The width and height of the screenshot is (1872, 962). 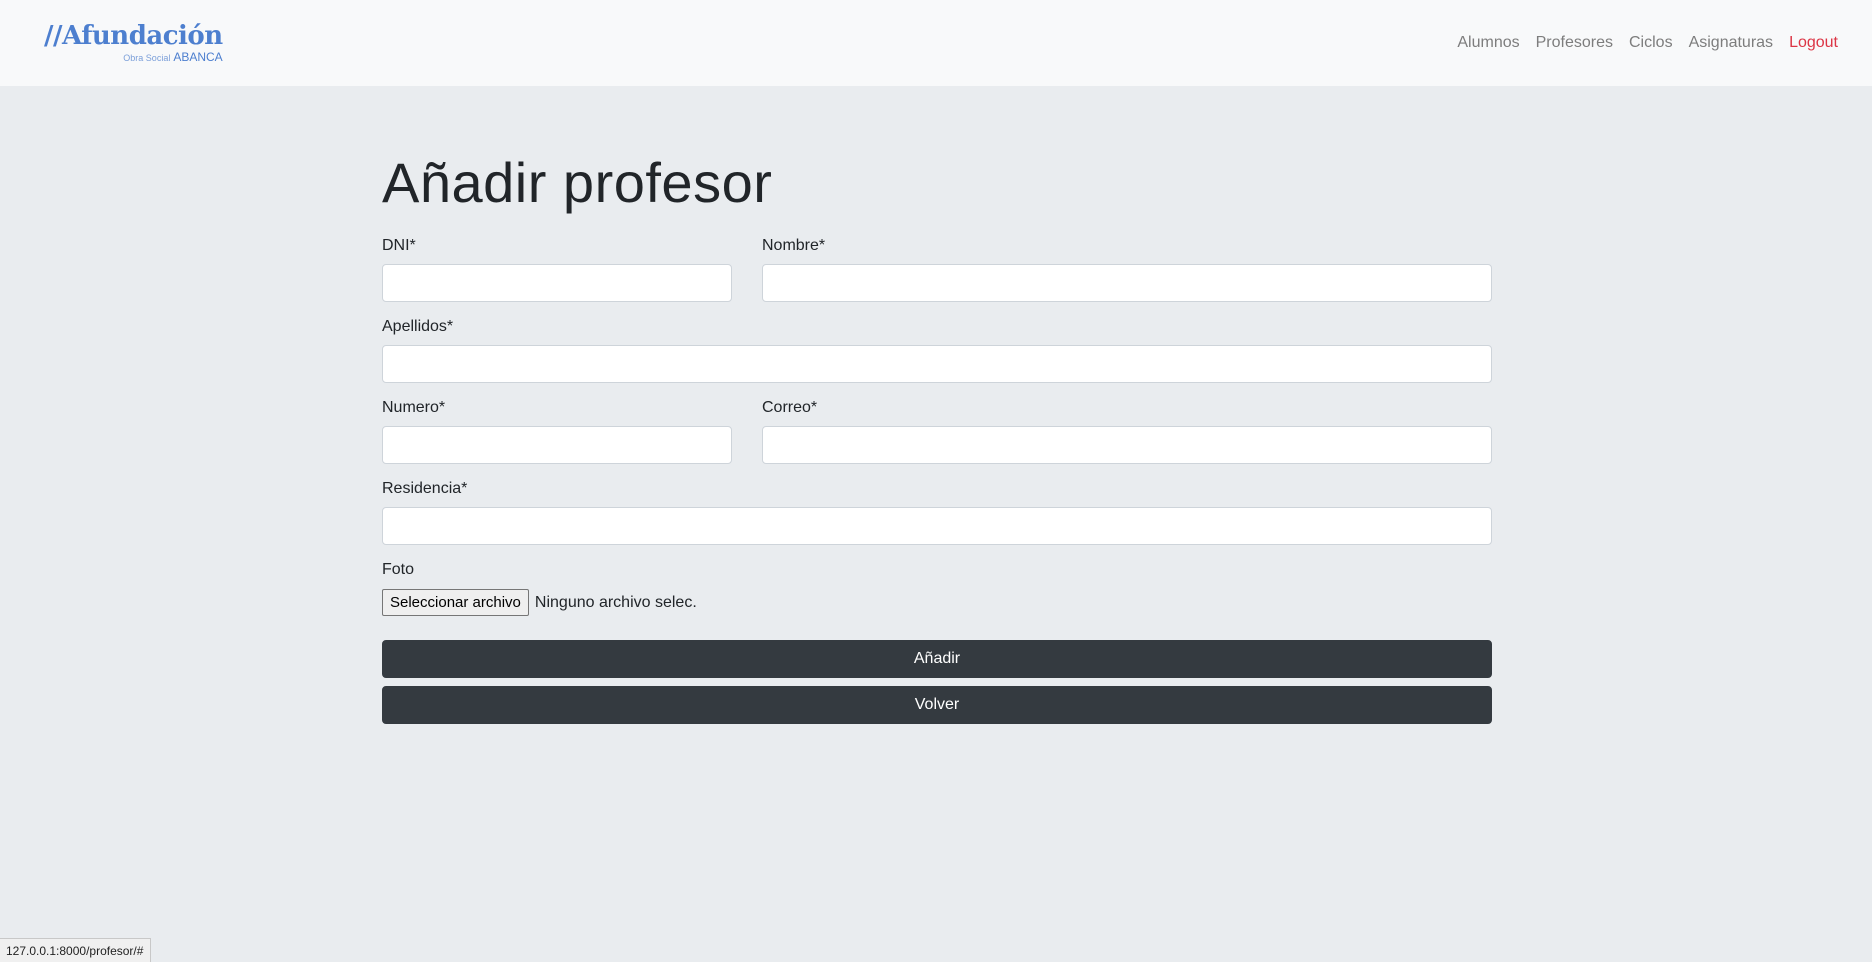 I want to click on residencia-label: Residencia*, so click(x=425, y=488).